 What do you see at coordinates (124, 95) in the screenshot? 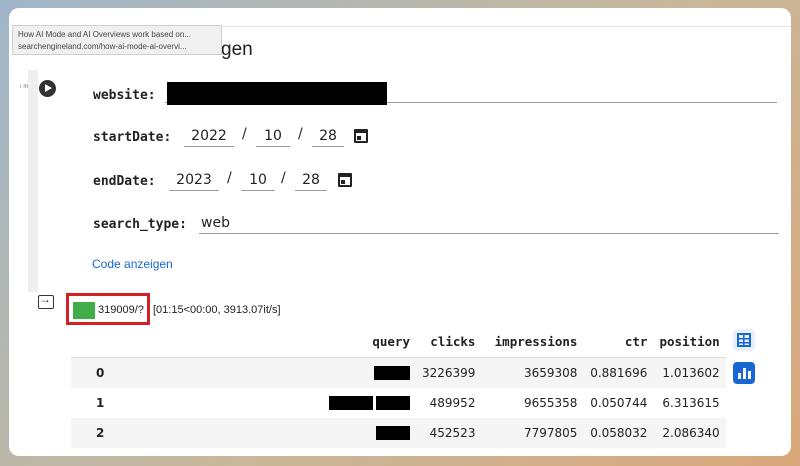
I see `website-label: website:` at bounding box center [124, 95].